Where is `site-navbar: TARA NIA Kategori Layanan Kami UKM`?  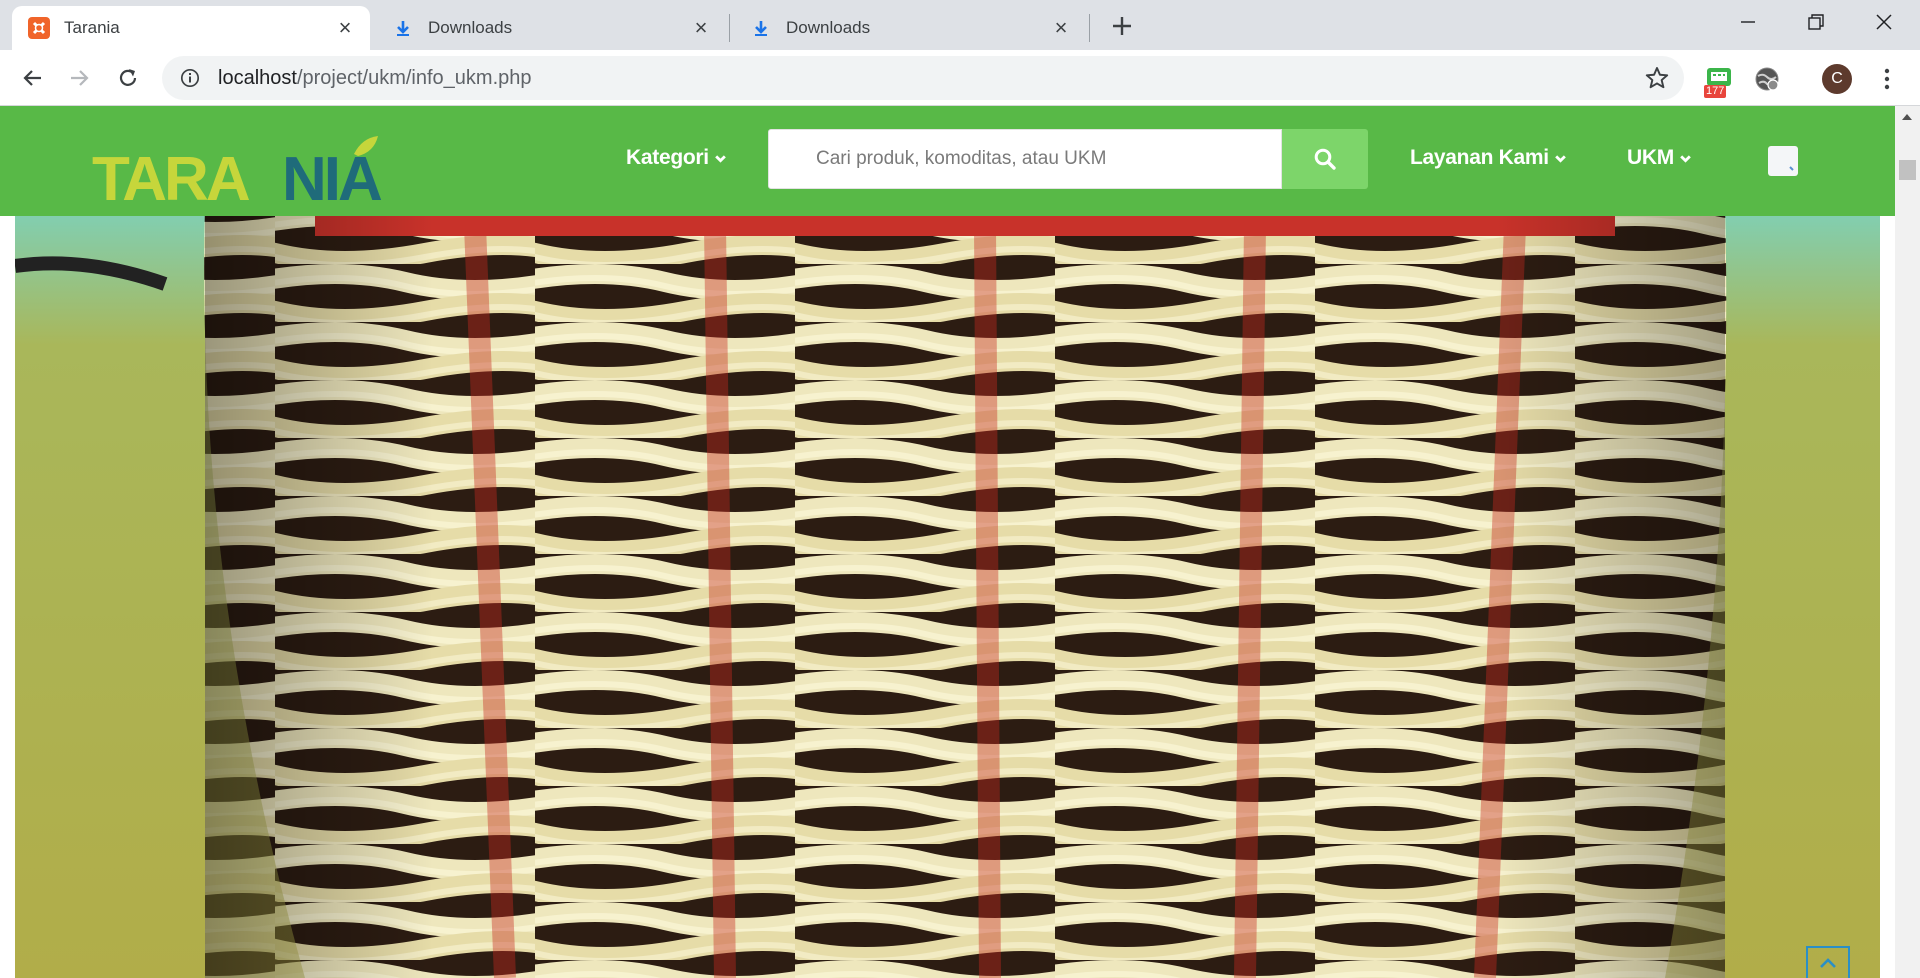
site-navbar: TARA NIA Kategori Layanan Kami UKM is located at coordinates (947, 161).